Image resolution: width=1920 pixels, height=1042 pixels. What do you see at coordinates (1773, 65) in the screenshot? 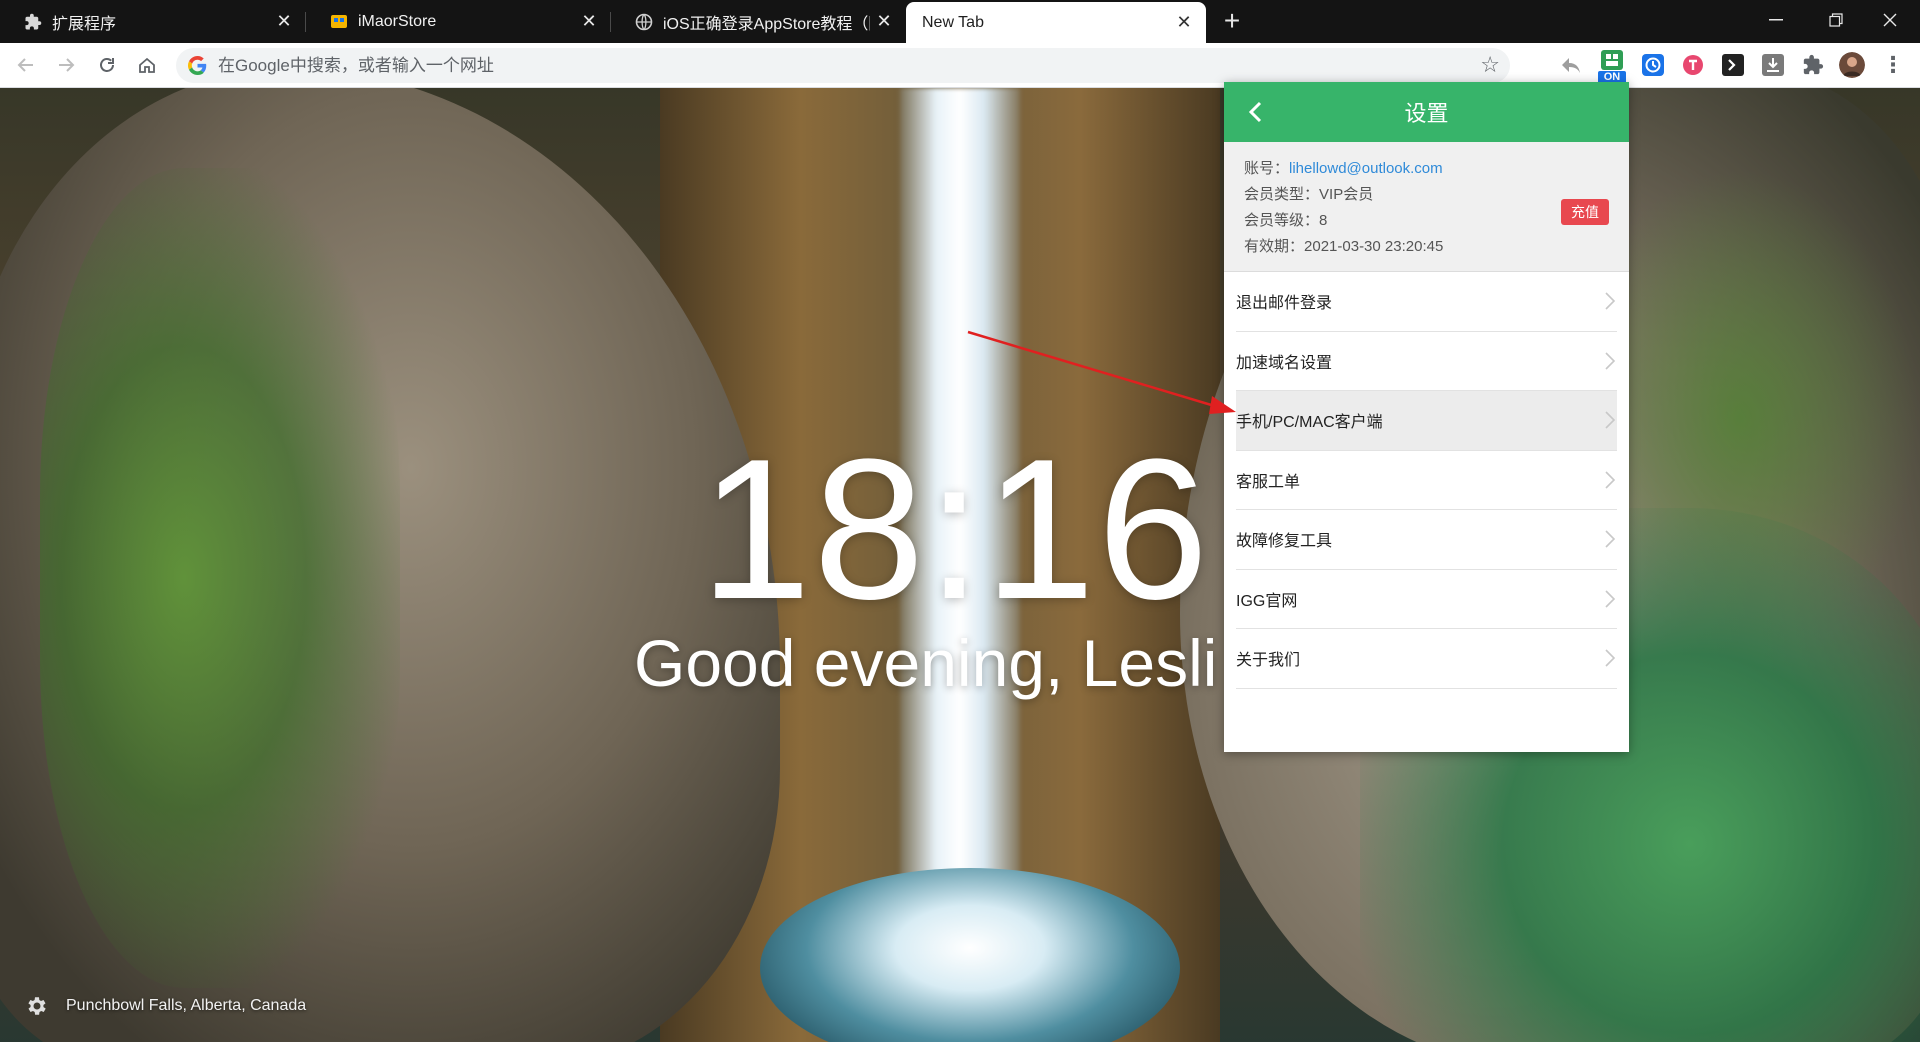
I see `download-extension-icon` at bounding box center [1773, 65].